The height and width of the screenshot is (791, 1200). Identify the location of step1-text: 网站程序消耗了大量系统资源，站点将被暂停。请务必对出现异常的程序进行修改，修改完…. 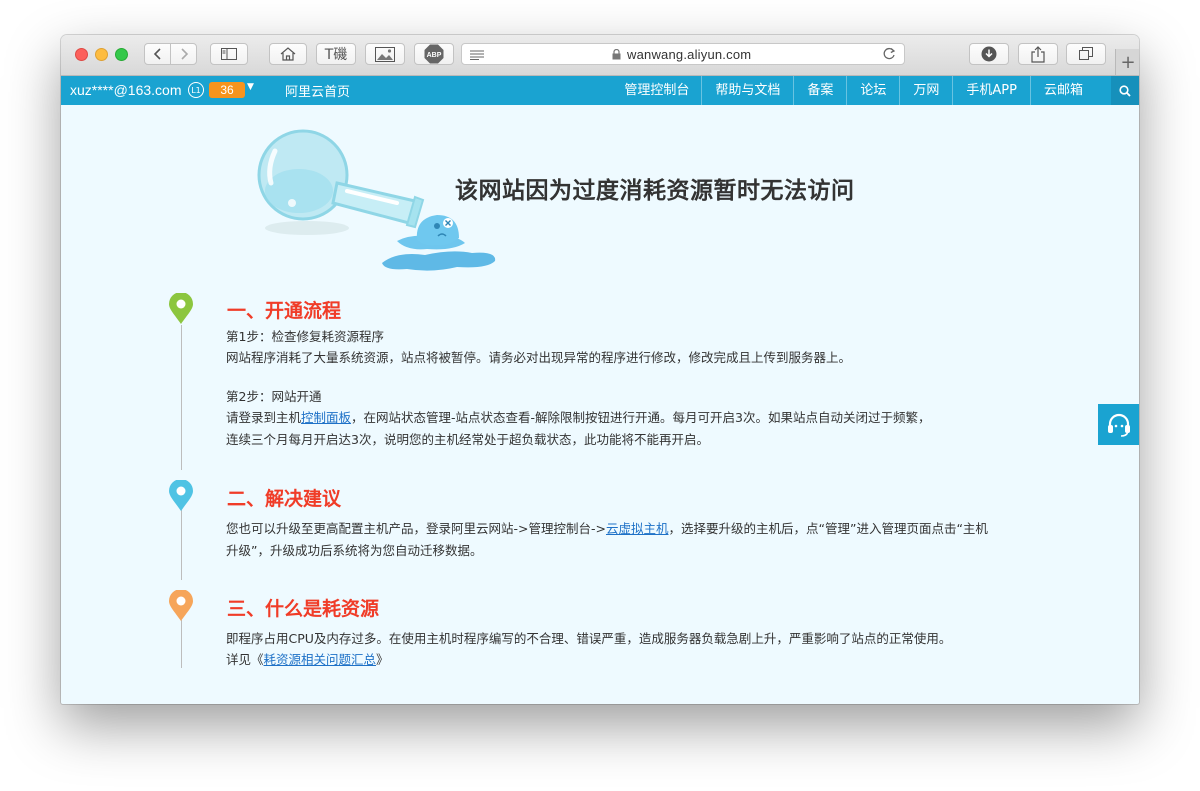
(539, 357).